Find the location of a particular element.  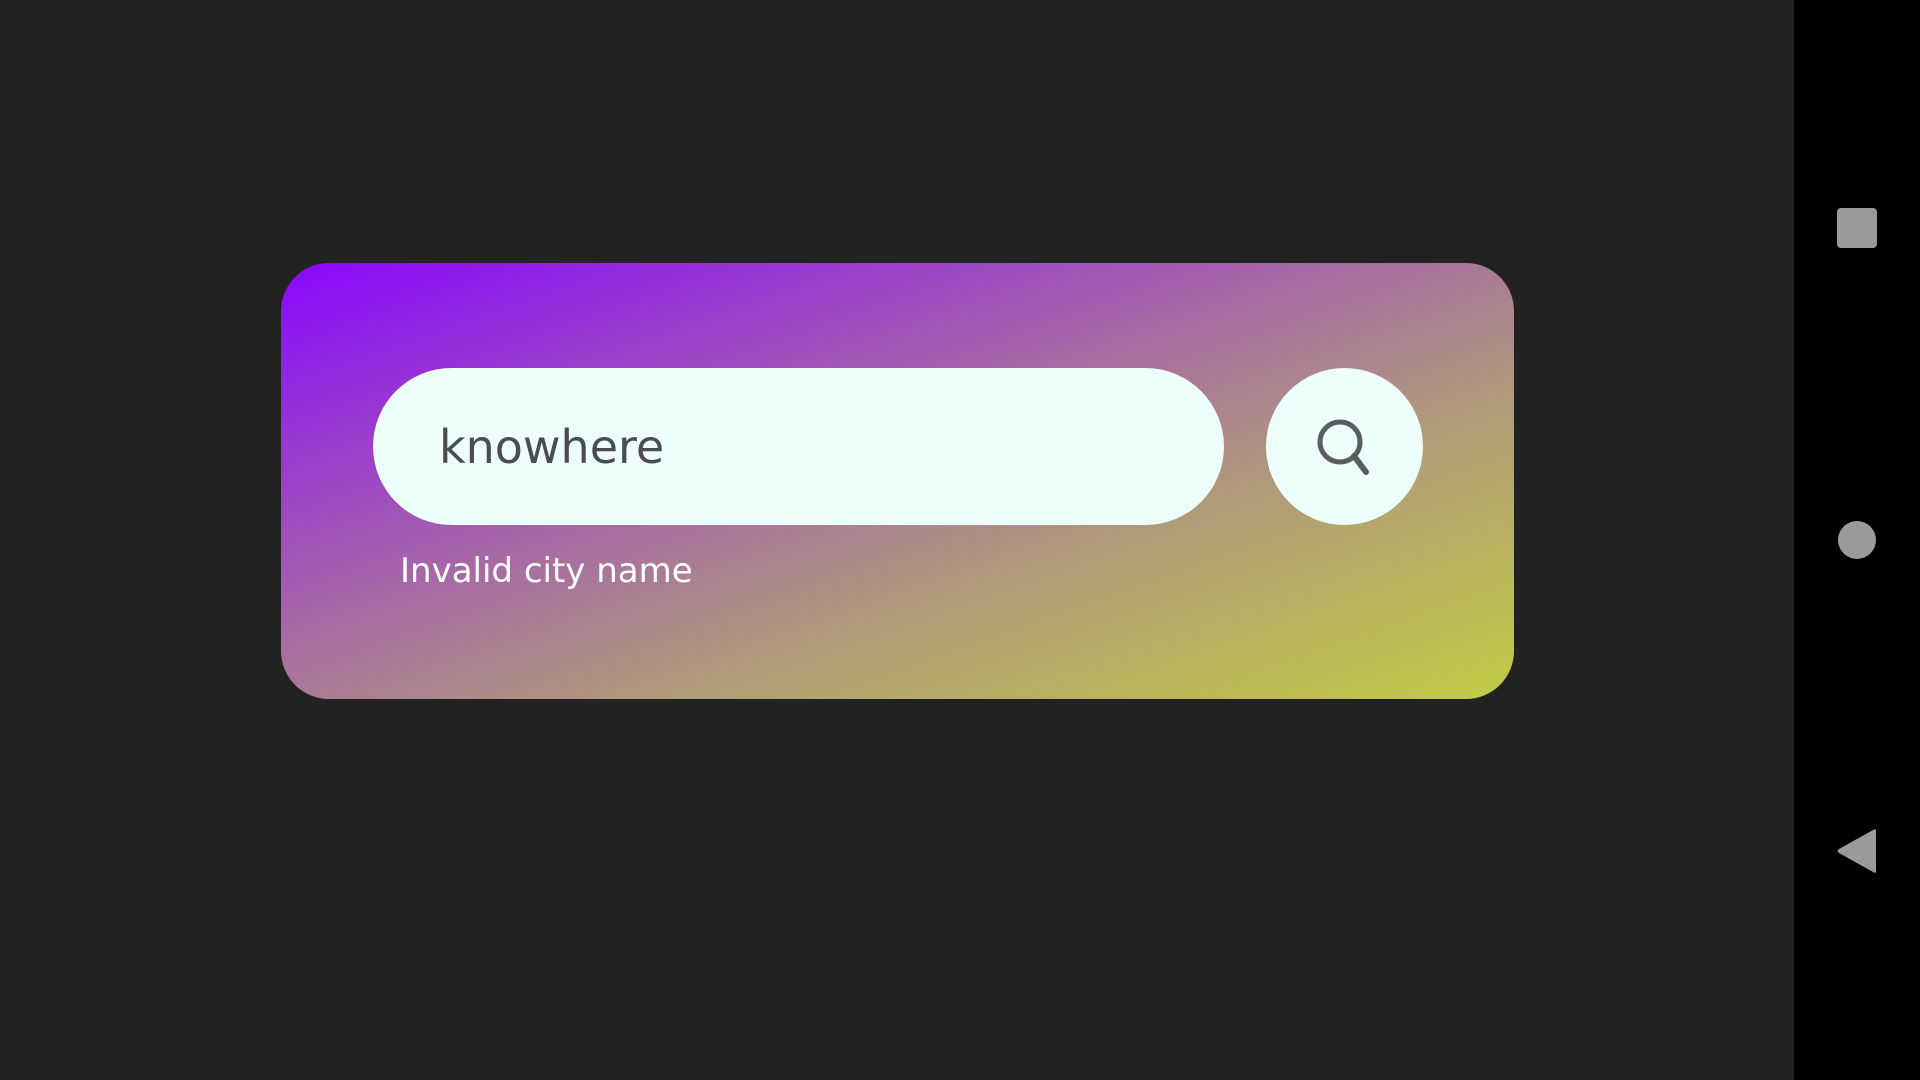

city-search-input is located at coordinates (811, 446).